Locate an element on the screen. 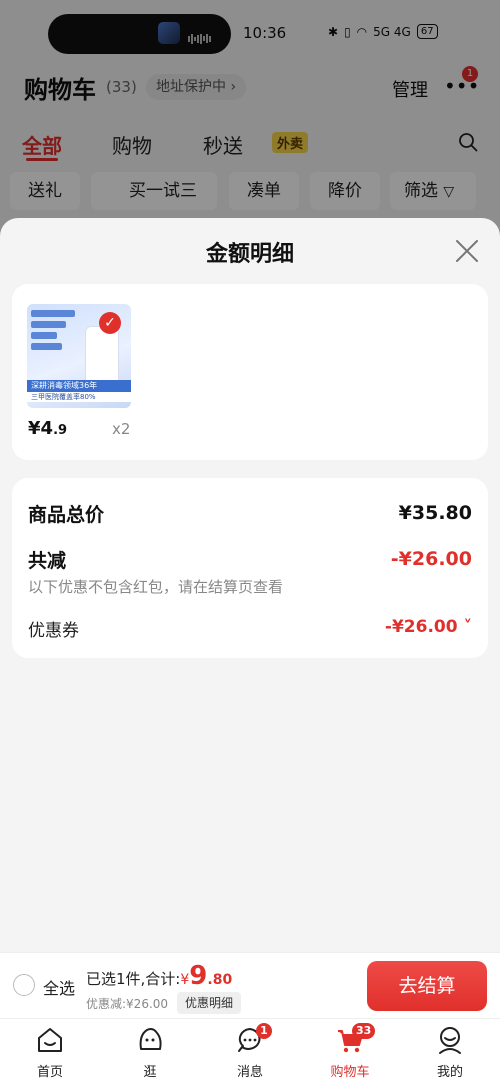  messages-badge: 1 is located at coordinates (264, 1031).